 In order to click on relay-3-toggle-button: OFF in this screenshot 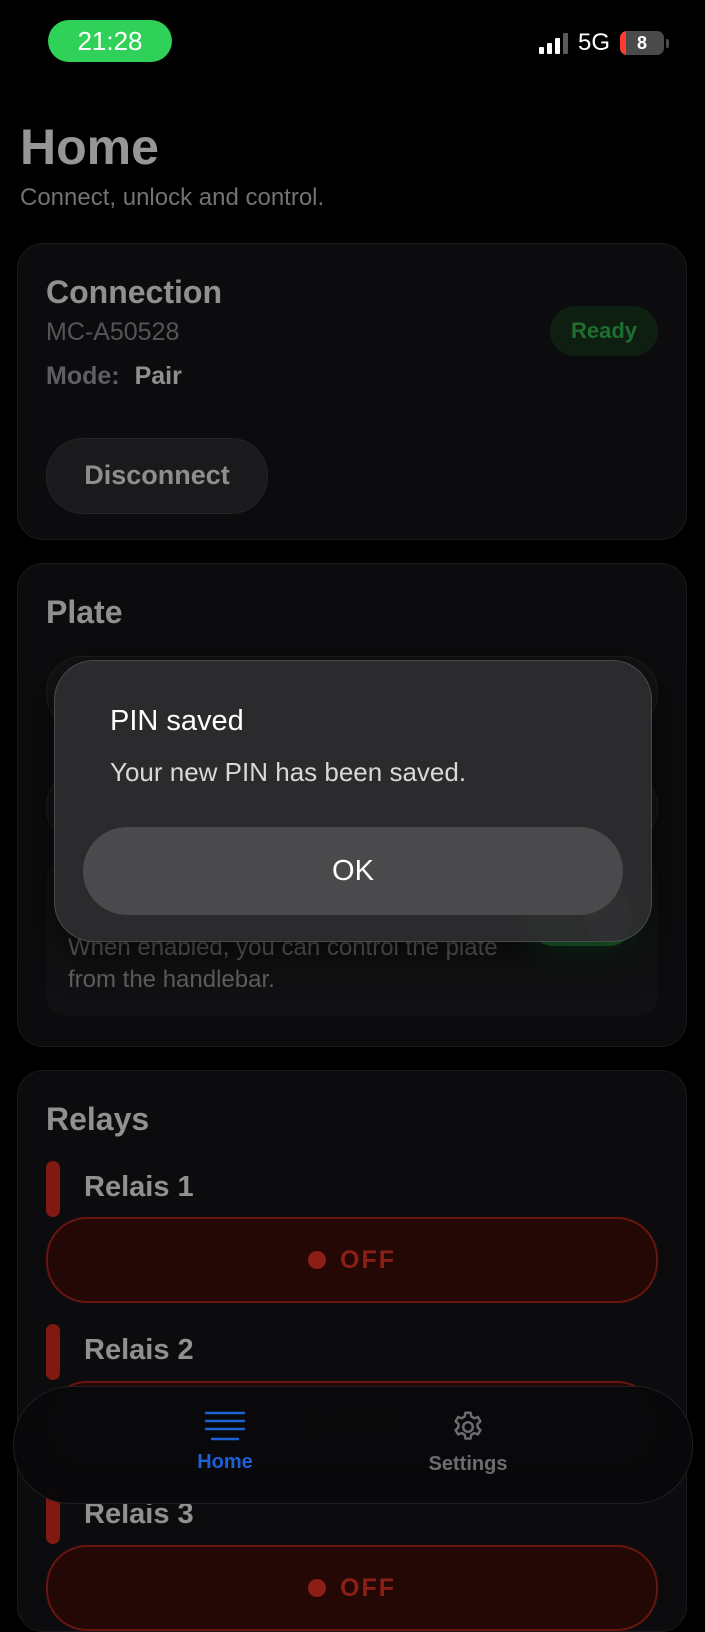, I will do `click(352, 1588)`.